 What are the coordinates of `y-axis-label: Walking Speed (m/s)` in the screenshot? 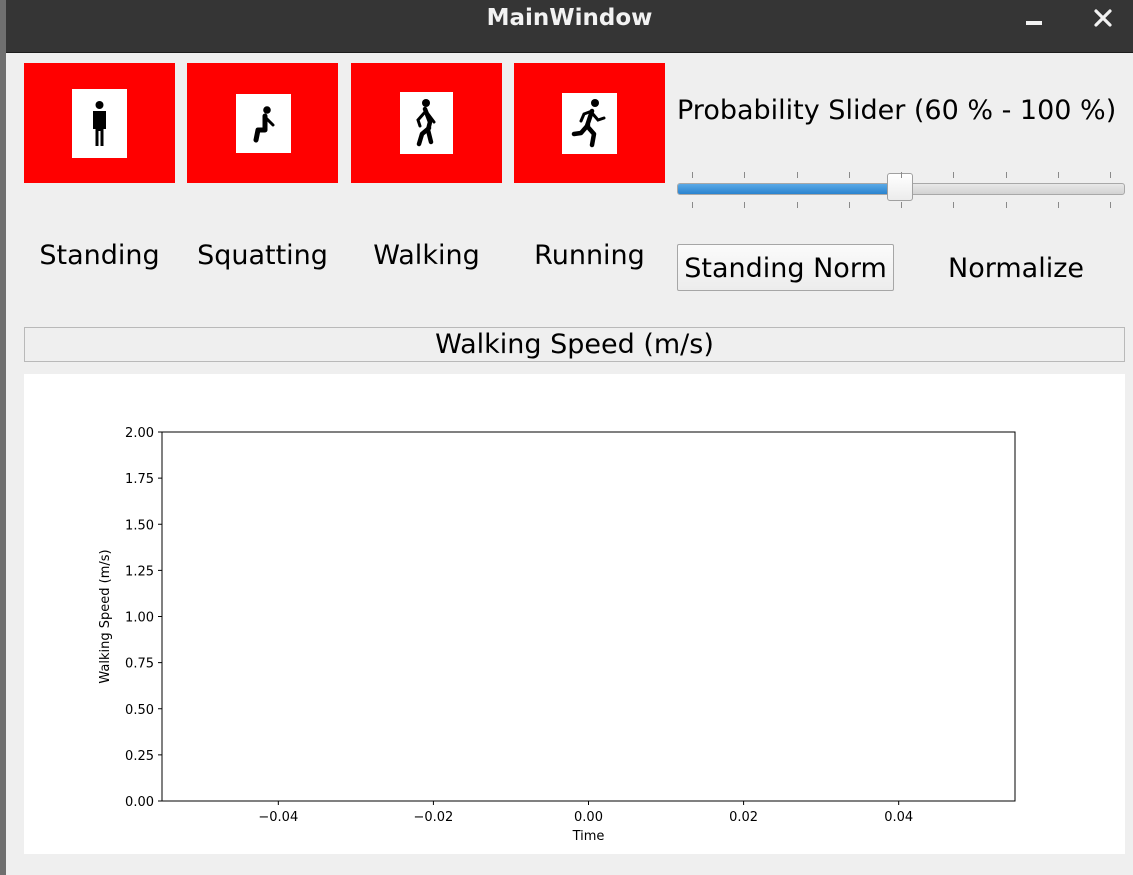 It's located at (105, 616).